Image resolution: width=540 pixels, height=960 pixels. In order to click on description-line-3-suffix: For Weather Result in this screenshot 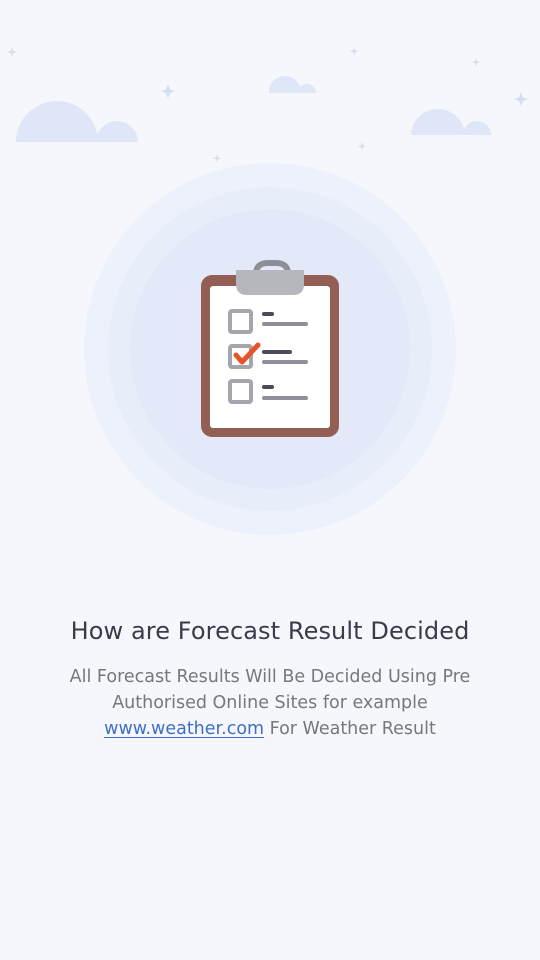, I will do `click(350, 729)`.